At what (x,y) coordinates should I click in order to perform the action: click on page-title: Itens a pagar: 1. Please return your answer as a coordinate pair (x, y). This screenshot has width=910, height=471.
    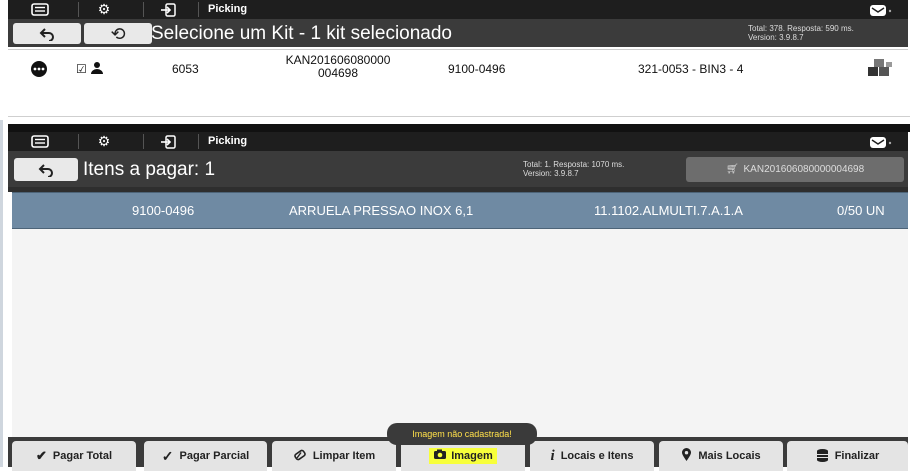
    Looking at the image, I should click on (149, 169).